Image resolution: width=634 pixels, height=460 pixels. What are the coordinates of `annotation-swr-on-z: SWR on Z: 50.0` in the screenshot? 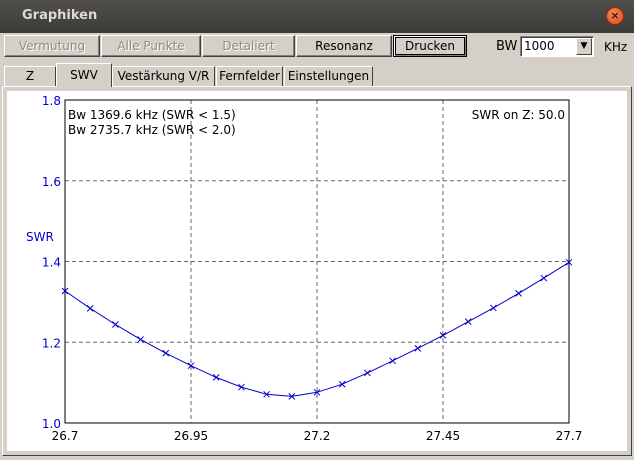 It's located at (518, 115).